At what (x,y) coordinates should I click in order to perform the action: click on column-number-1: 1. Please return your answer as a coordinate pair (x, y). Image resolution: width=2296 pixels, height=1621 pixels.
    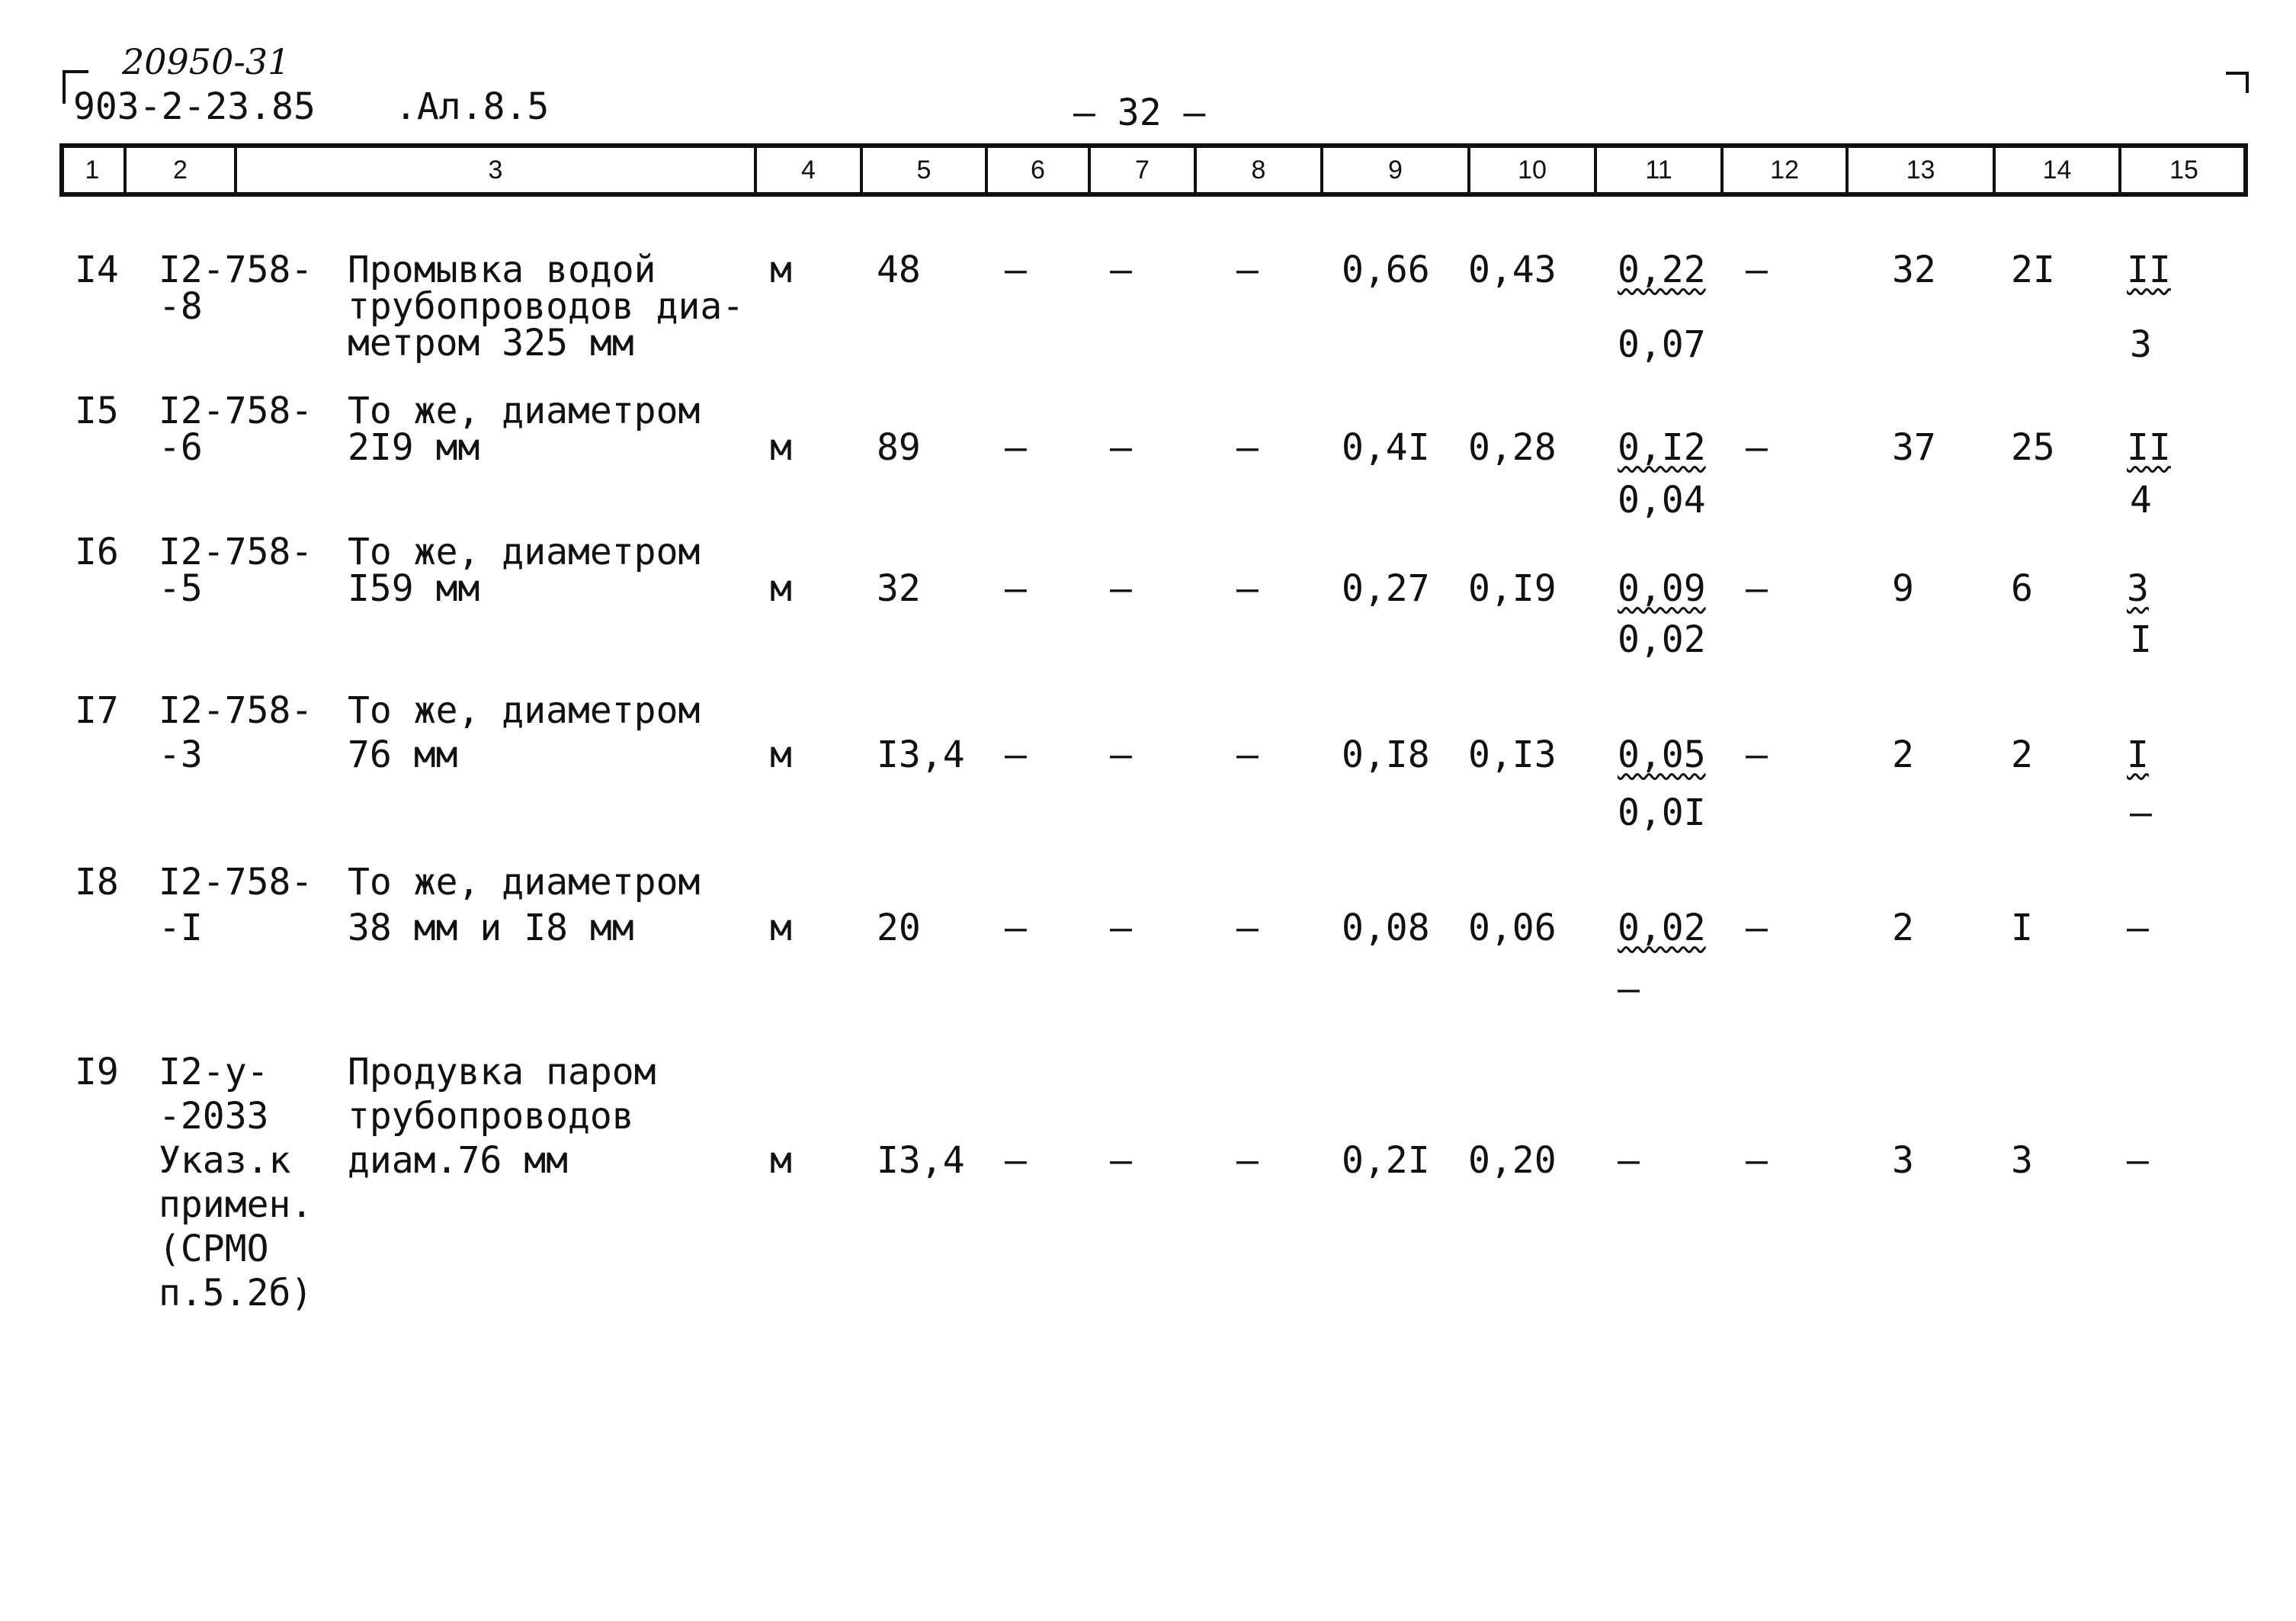
    Looking at the image, I should click on (92, 170).